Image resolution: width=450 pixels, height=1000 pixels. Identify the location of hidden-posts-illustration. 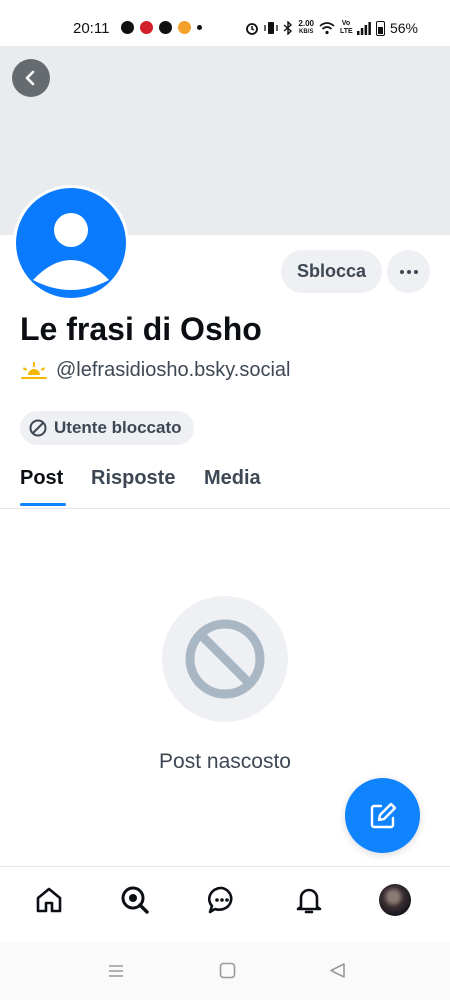
(225, 659).